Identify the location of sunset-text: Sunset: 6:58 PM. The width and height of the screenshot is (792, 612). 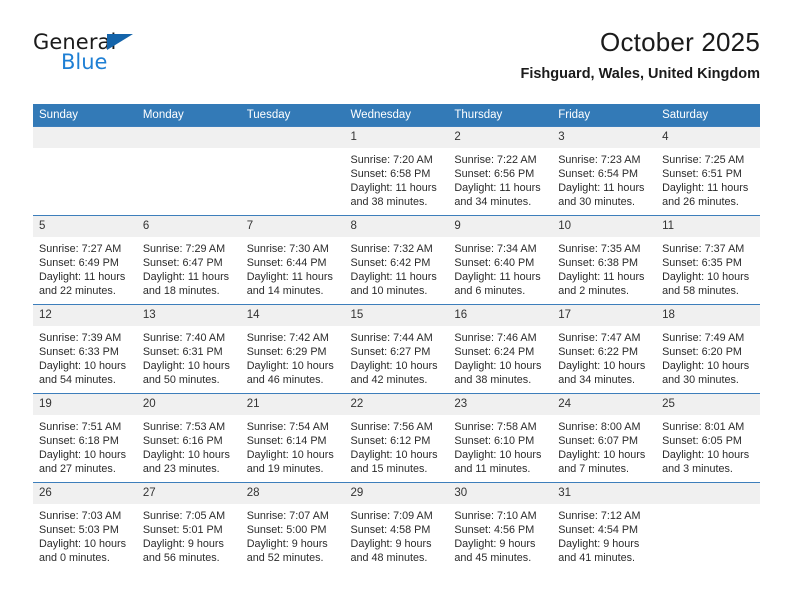
(390, 173).